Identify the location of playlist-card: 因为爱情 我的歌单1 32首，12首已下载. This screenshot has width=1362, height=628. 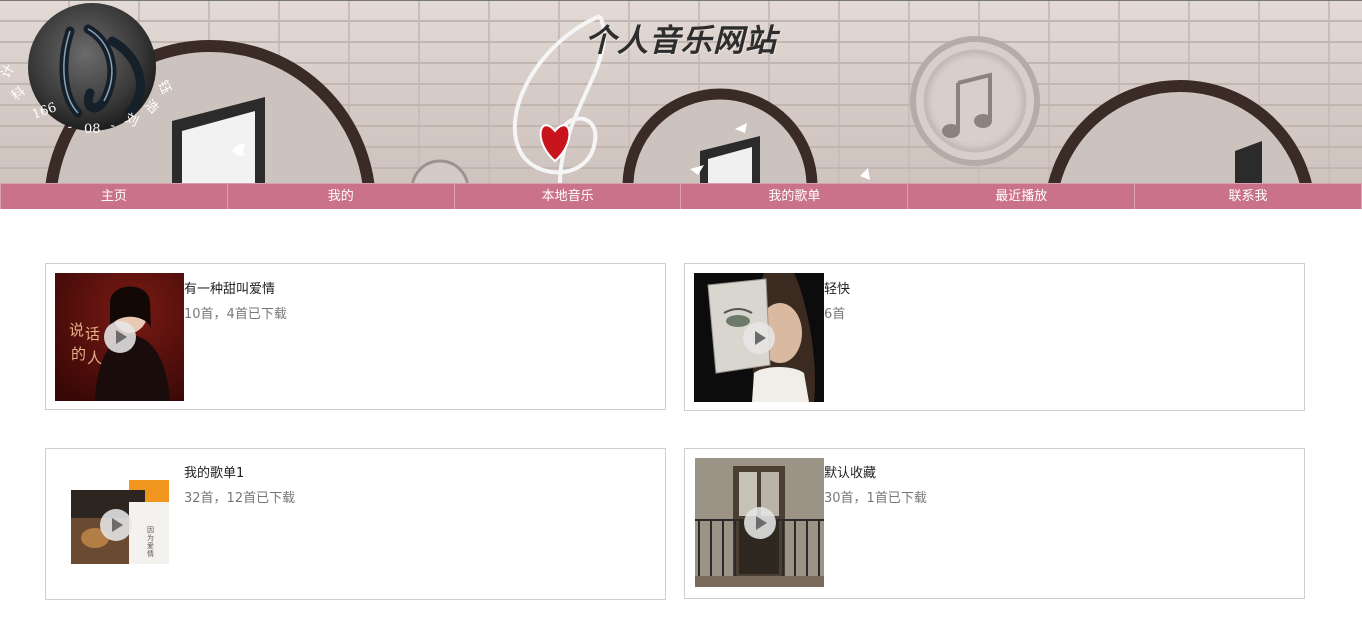
(355, 524).